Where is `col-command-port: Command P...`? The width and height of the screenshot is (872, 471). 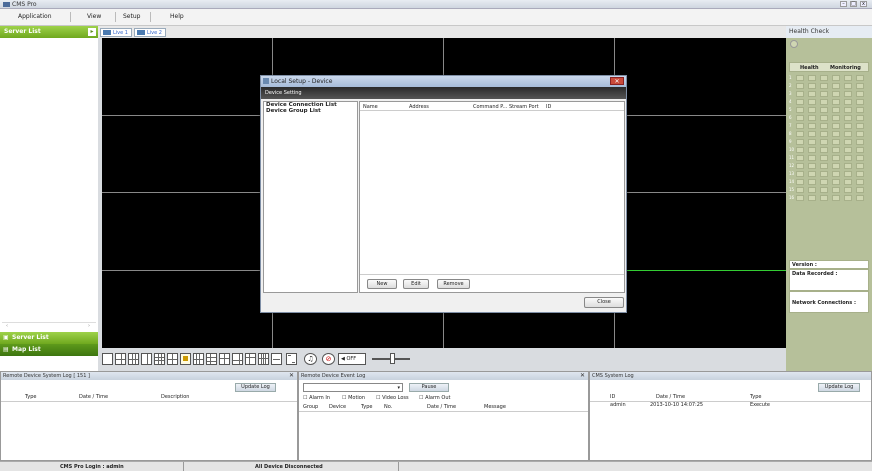
col-command-port: Command P... is located at coordinates (490, 107).